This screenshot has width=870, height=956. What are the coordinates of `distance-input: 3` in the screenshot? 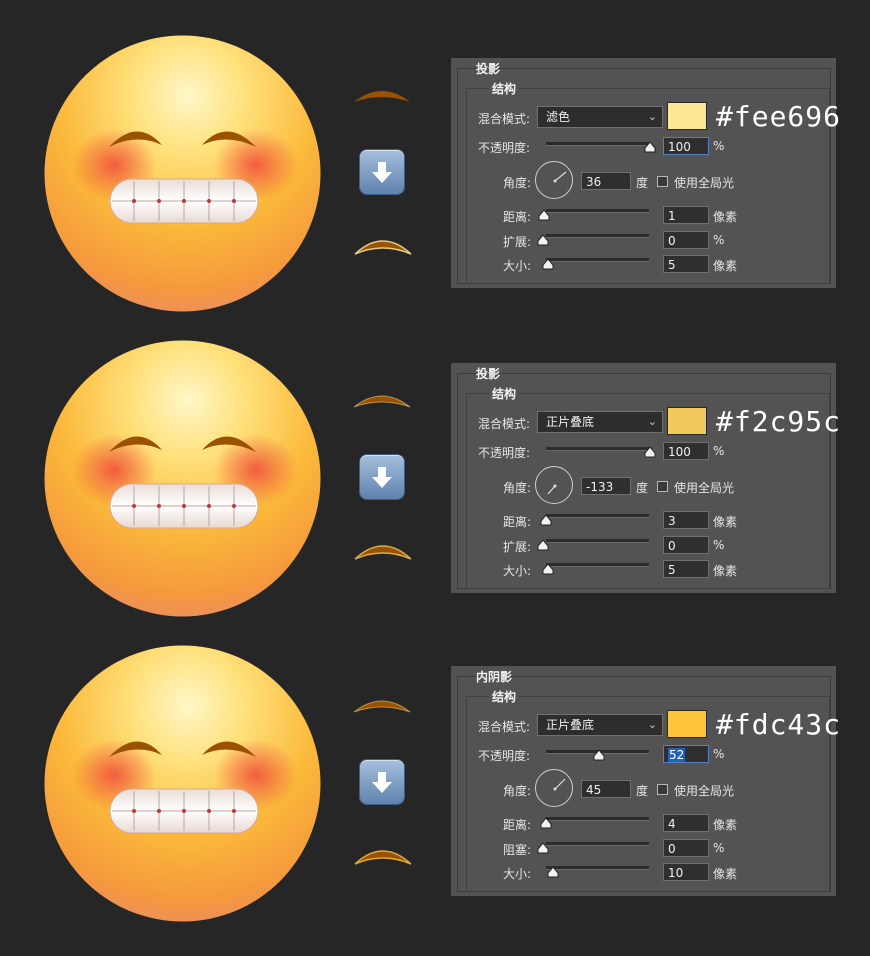 It's located at (686, 520).